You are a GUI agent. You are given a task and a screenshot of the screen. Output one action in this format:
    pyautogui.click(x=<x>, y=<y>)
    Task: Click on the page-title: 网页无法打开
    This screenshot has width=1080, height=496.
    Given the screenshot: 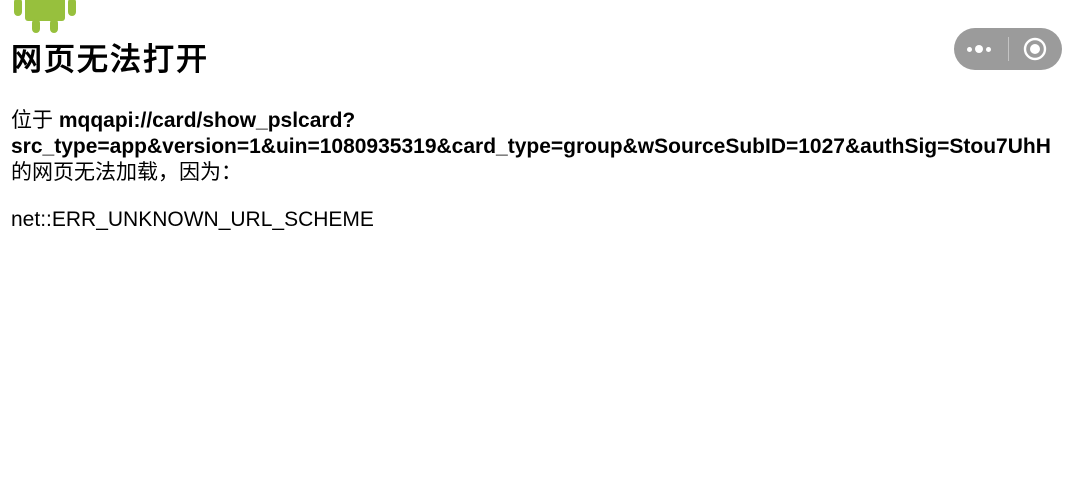 What is the action you would take?
    pyautogui.click(x=110, y=59)
    